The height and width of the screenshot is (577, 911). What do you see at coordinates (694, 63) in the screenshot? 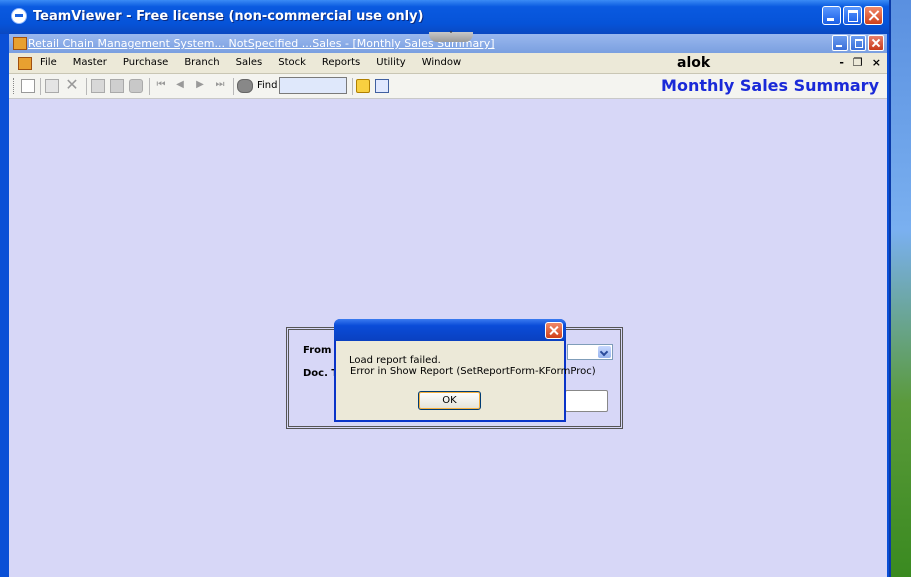
I see `user-name: alok` at bounding box center [694, 63].